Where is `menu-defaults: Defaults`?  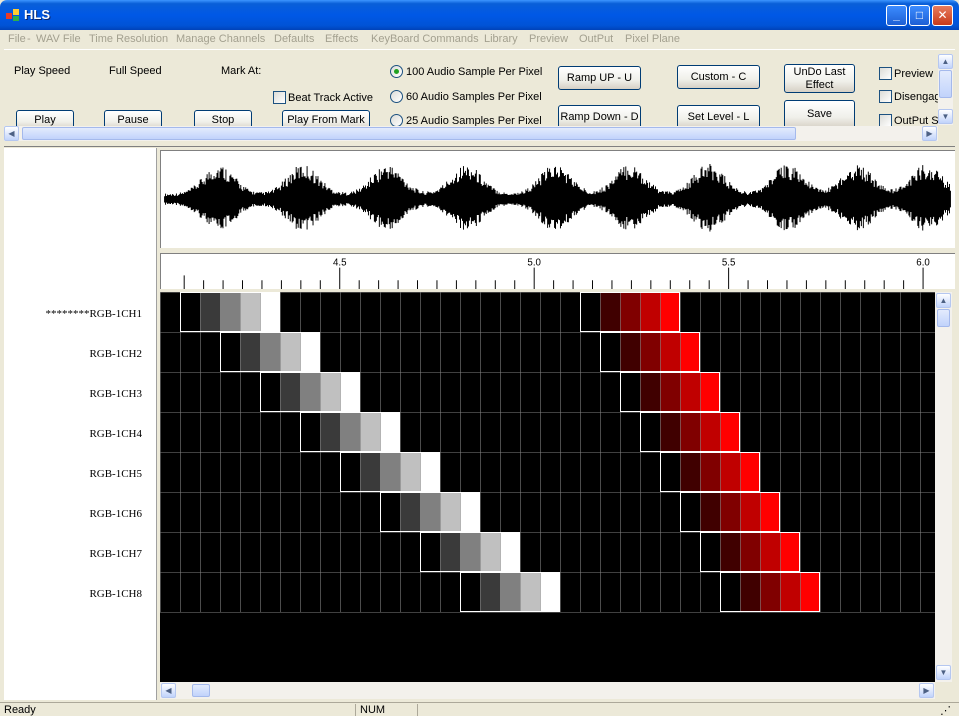
menu-defaults: Defaults is located at coordinates (294, 39).